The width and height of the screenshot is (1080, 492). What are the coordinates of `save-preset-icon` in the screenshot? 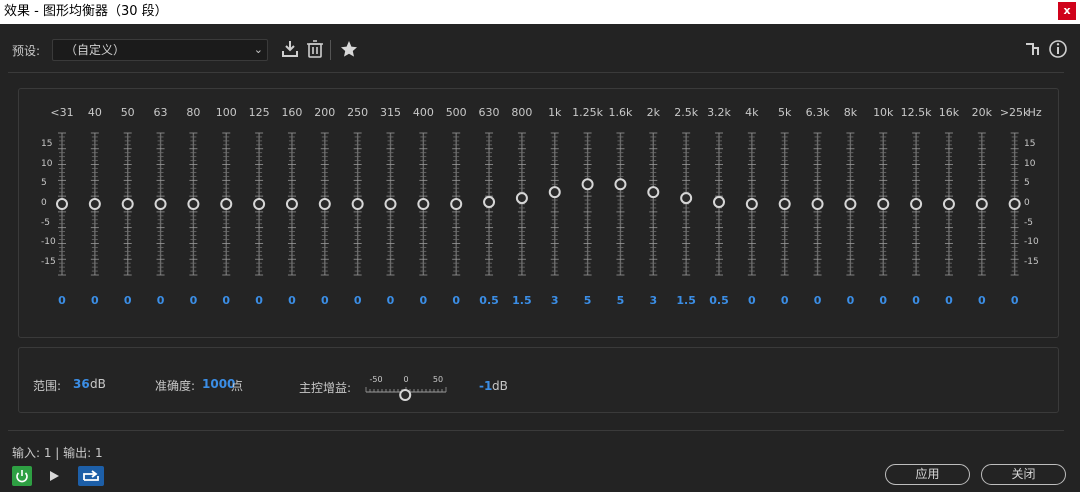 It's located at (290, 49).